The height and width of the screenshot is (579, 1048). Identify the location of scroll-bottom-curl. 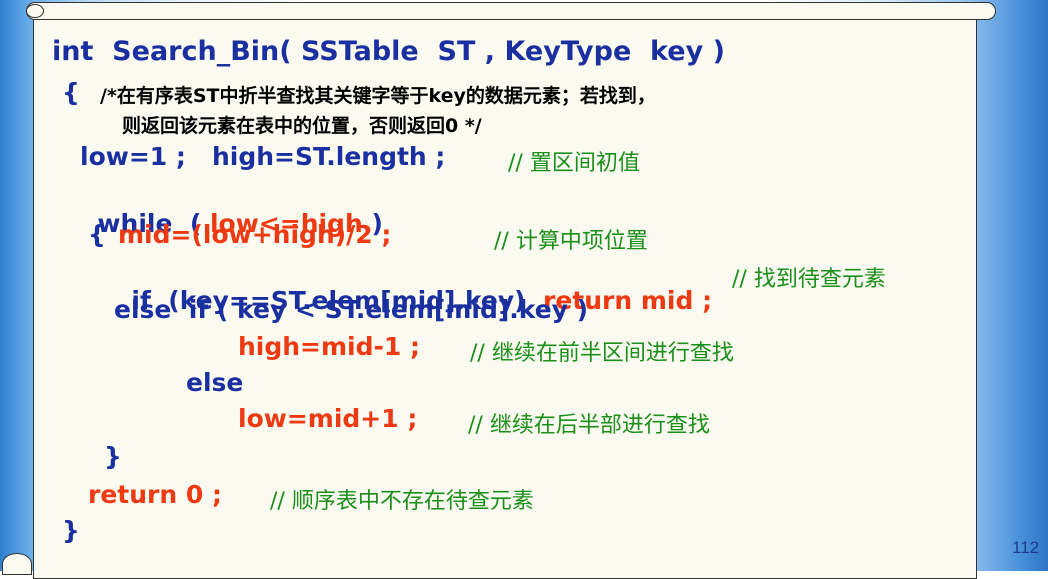
(17, 564).